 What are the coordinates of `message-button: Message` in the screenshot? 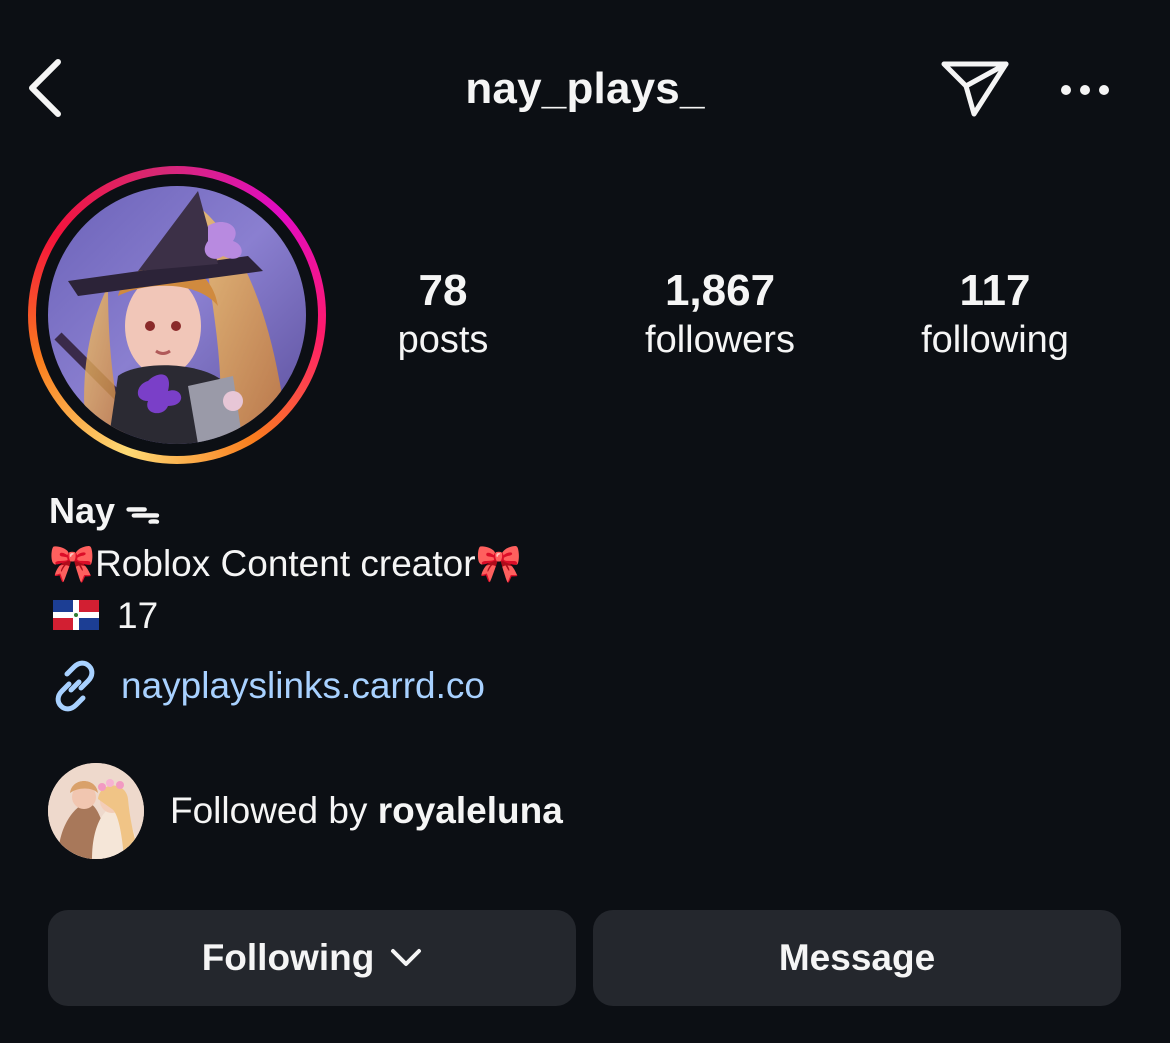 It's located at (857, 958).